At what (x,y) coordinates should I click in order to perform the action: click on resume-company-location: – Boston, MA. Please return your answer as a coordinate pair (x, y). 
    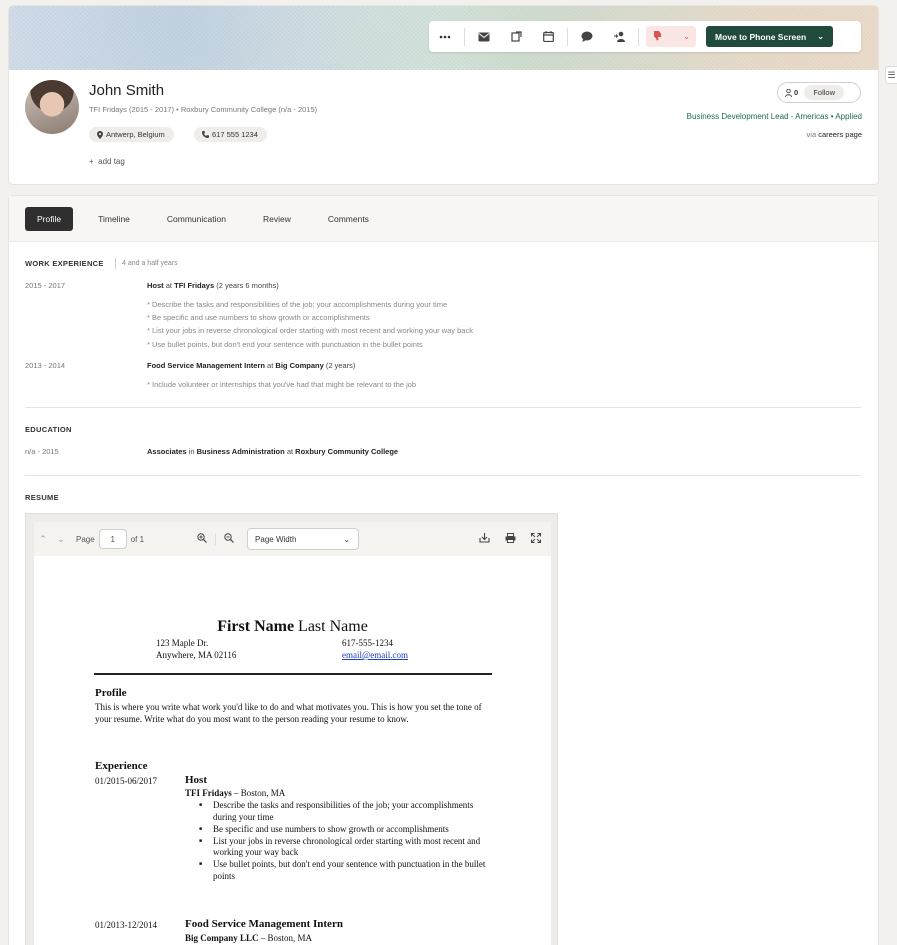
    Looking at the image, I should click on (260, 793).